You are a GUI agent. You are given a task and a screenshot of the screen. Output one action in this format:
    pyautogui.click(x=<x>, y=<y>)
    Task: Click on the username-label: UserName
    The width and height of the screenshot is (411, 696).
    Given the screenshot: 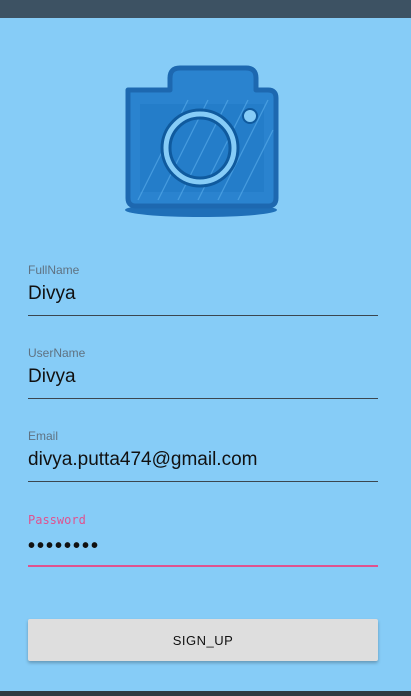 What is the action you would take?
    pyautogui.click(x=57, y=353)
    